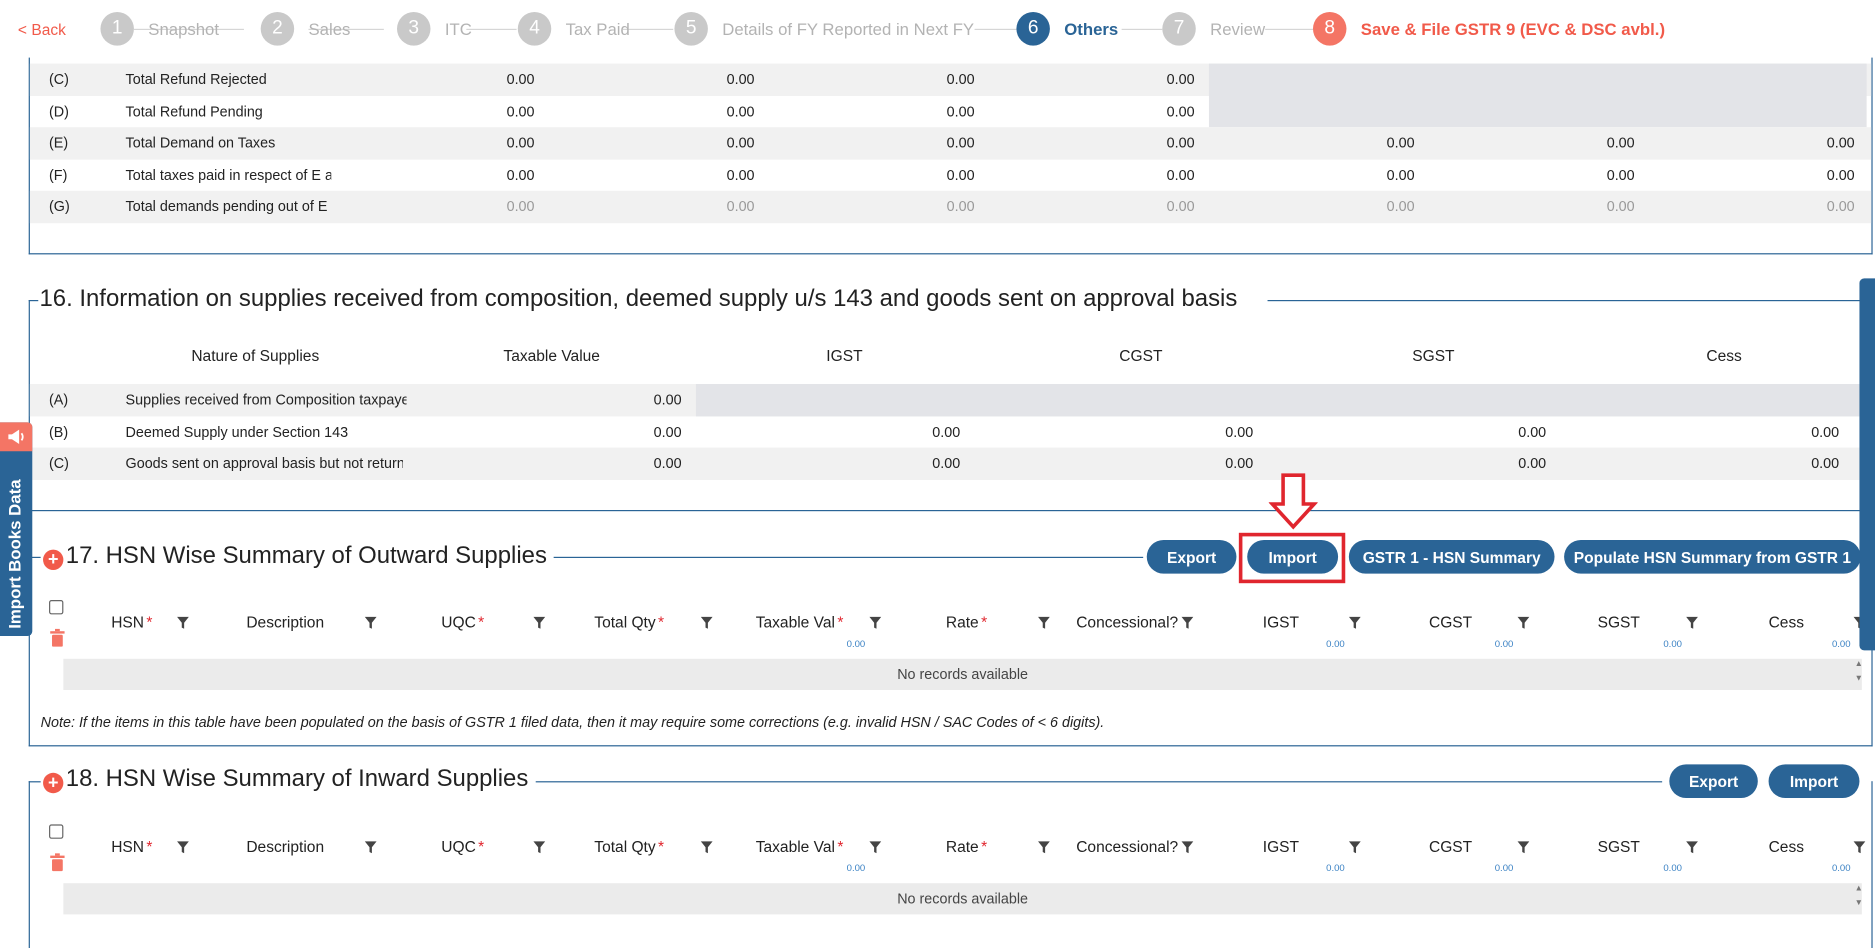 The image size is (1875, 948). I want to click on populate-hsn-button: Populate HSN Summary from GSTR 1, so click(1712, 557).